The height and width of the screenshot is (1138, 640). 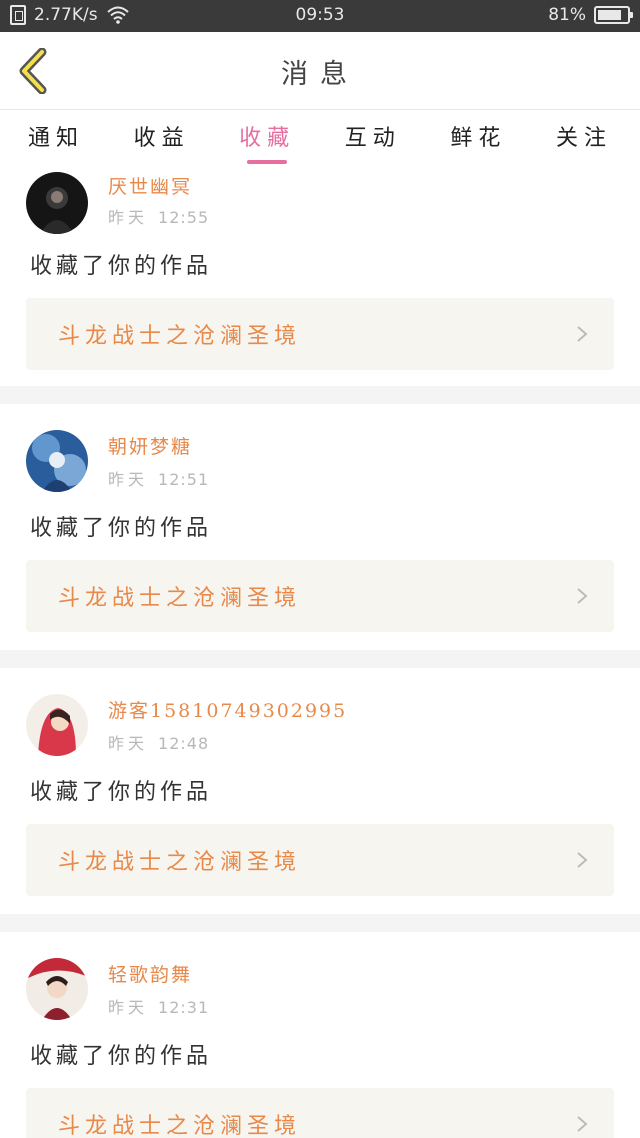 I want to click on username: 轻歌韵舞, so click(x=150, y=973).